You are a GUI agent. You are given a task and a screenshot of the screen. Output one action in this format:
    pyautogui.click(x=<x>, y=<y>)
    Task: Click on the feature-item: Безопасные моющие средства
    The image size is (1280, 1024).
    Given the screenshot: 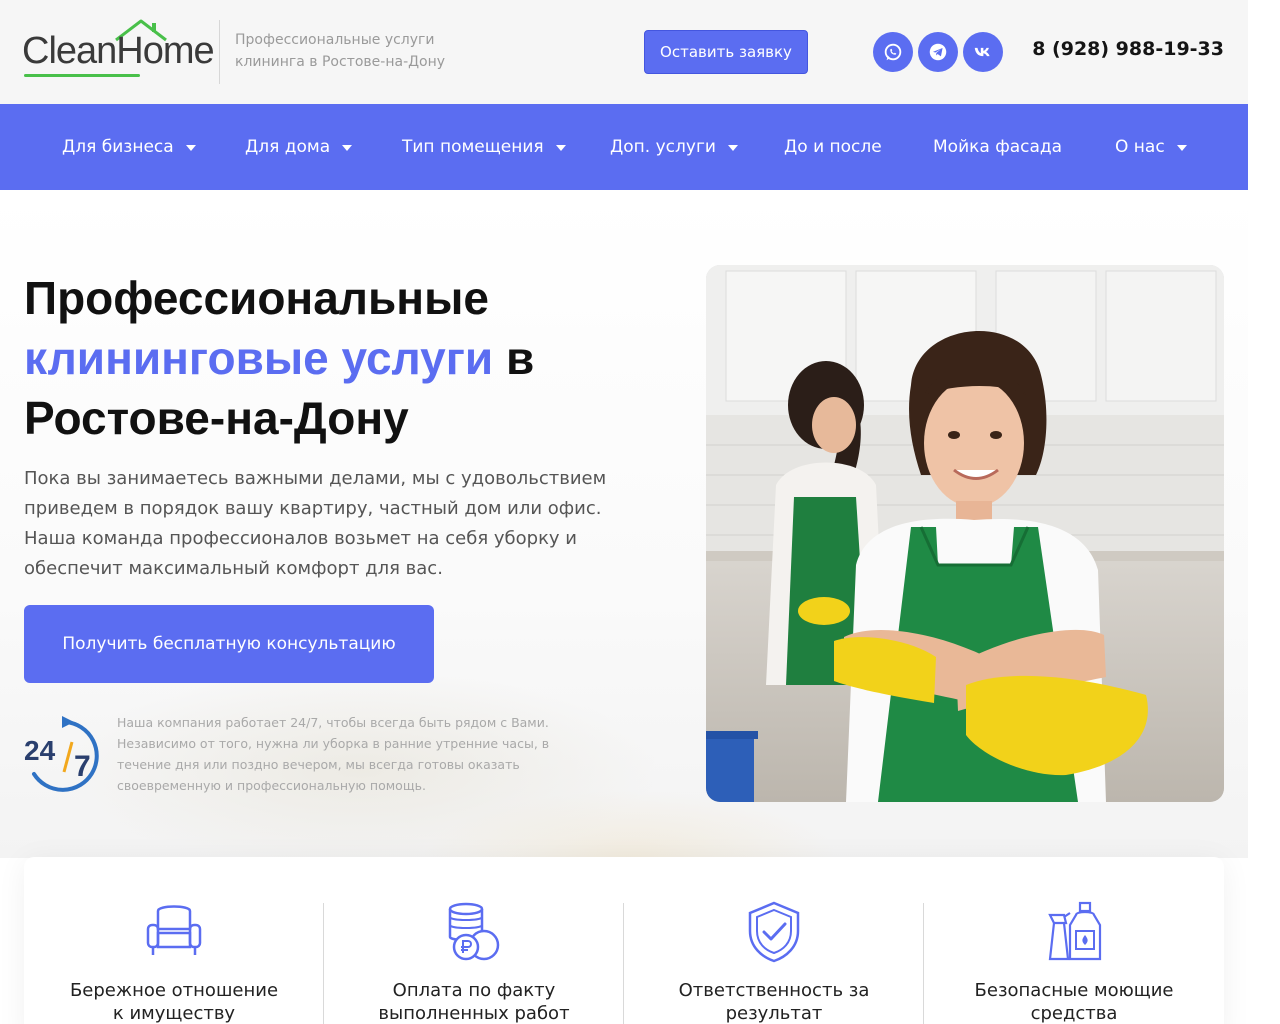 What is the action you would take?
    pyautogui.click(x=1074, y=940)
    